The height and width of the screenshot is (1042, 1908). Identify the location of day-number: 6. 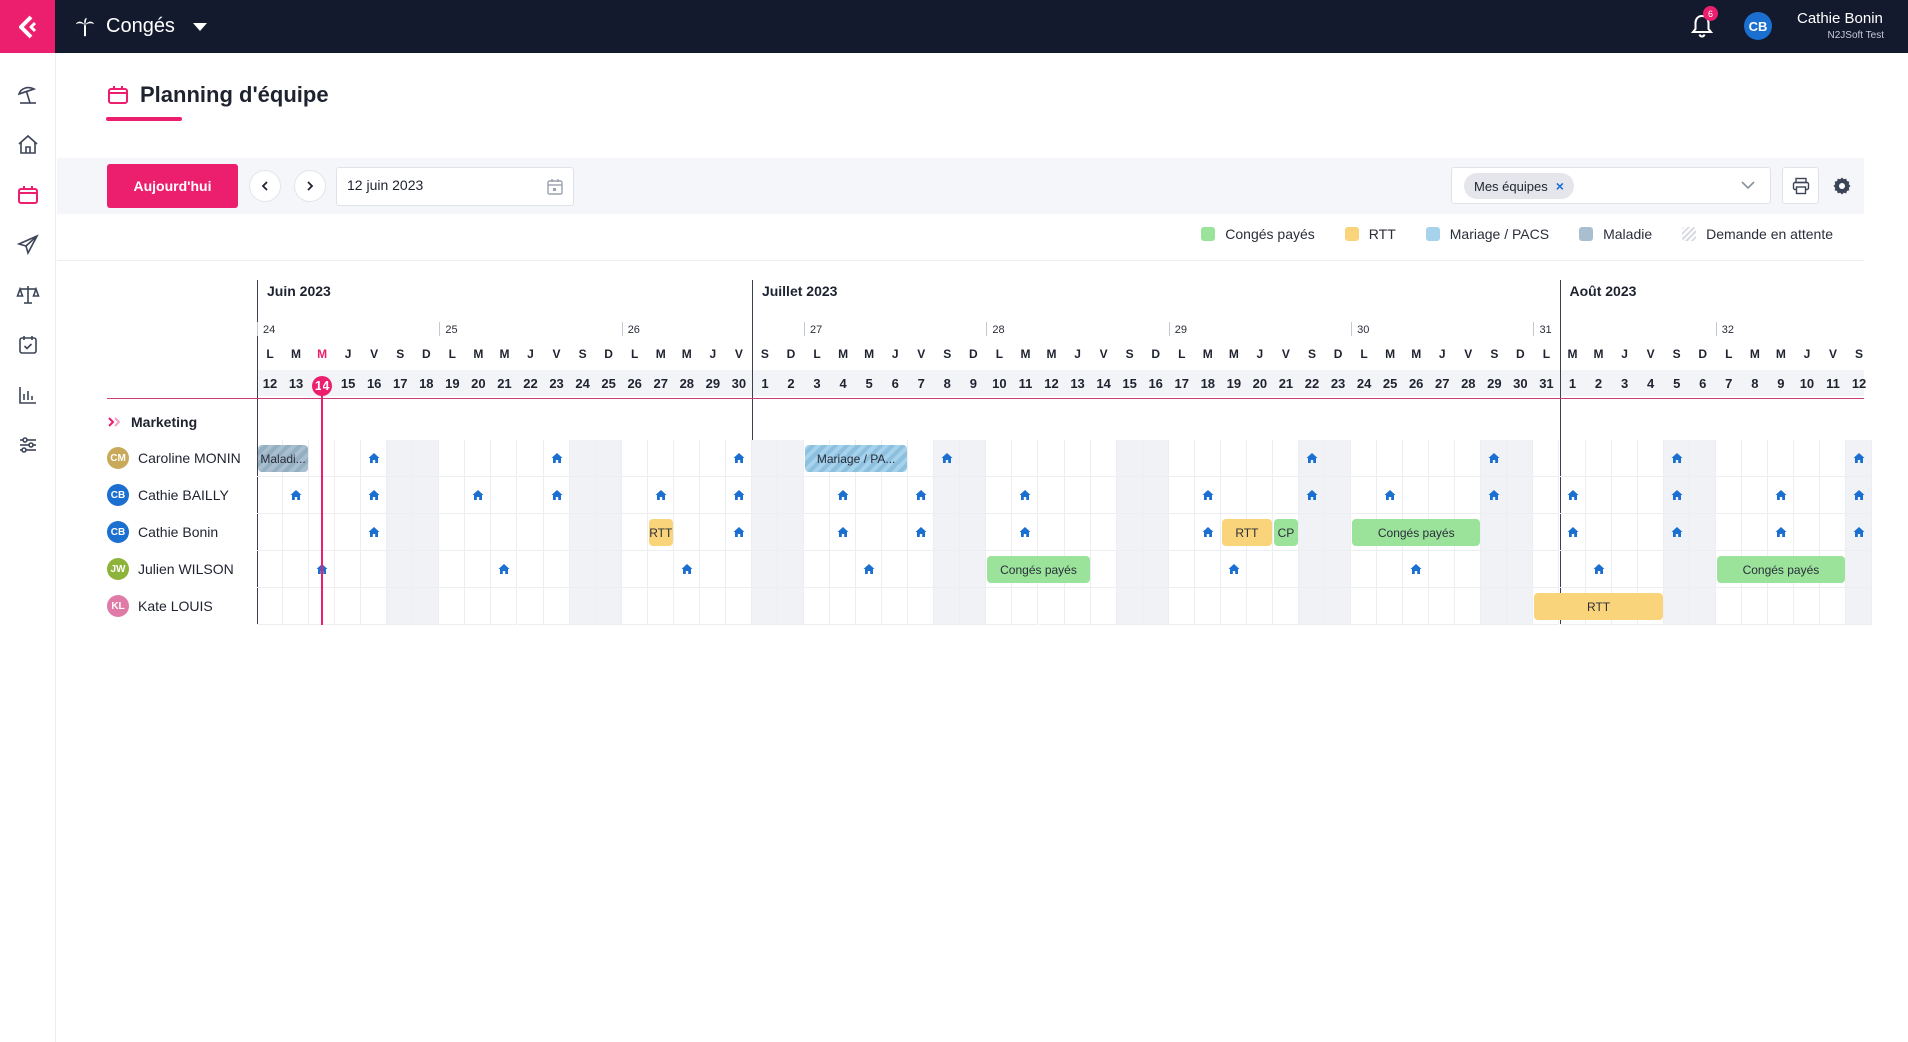
(1703, 383).